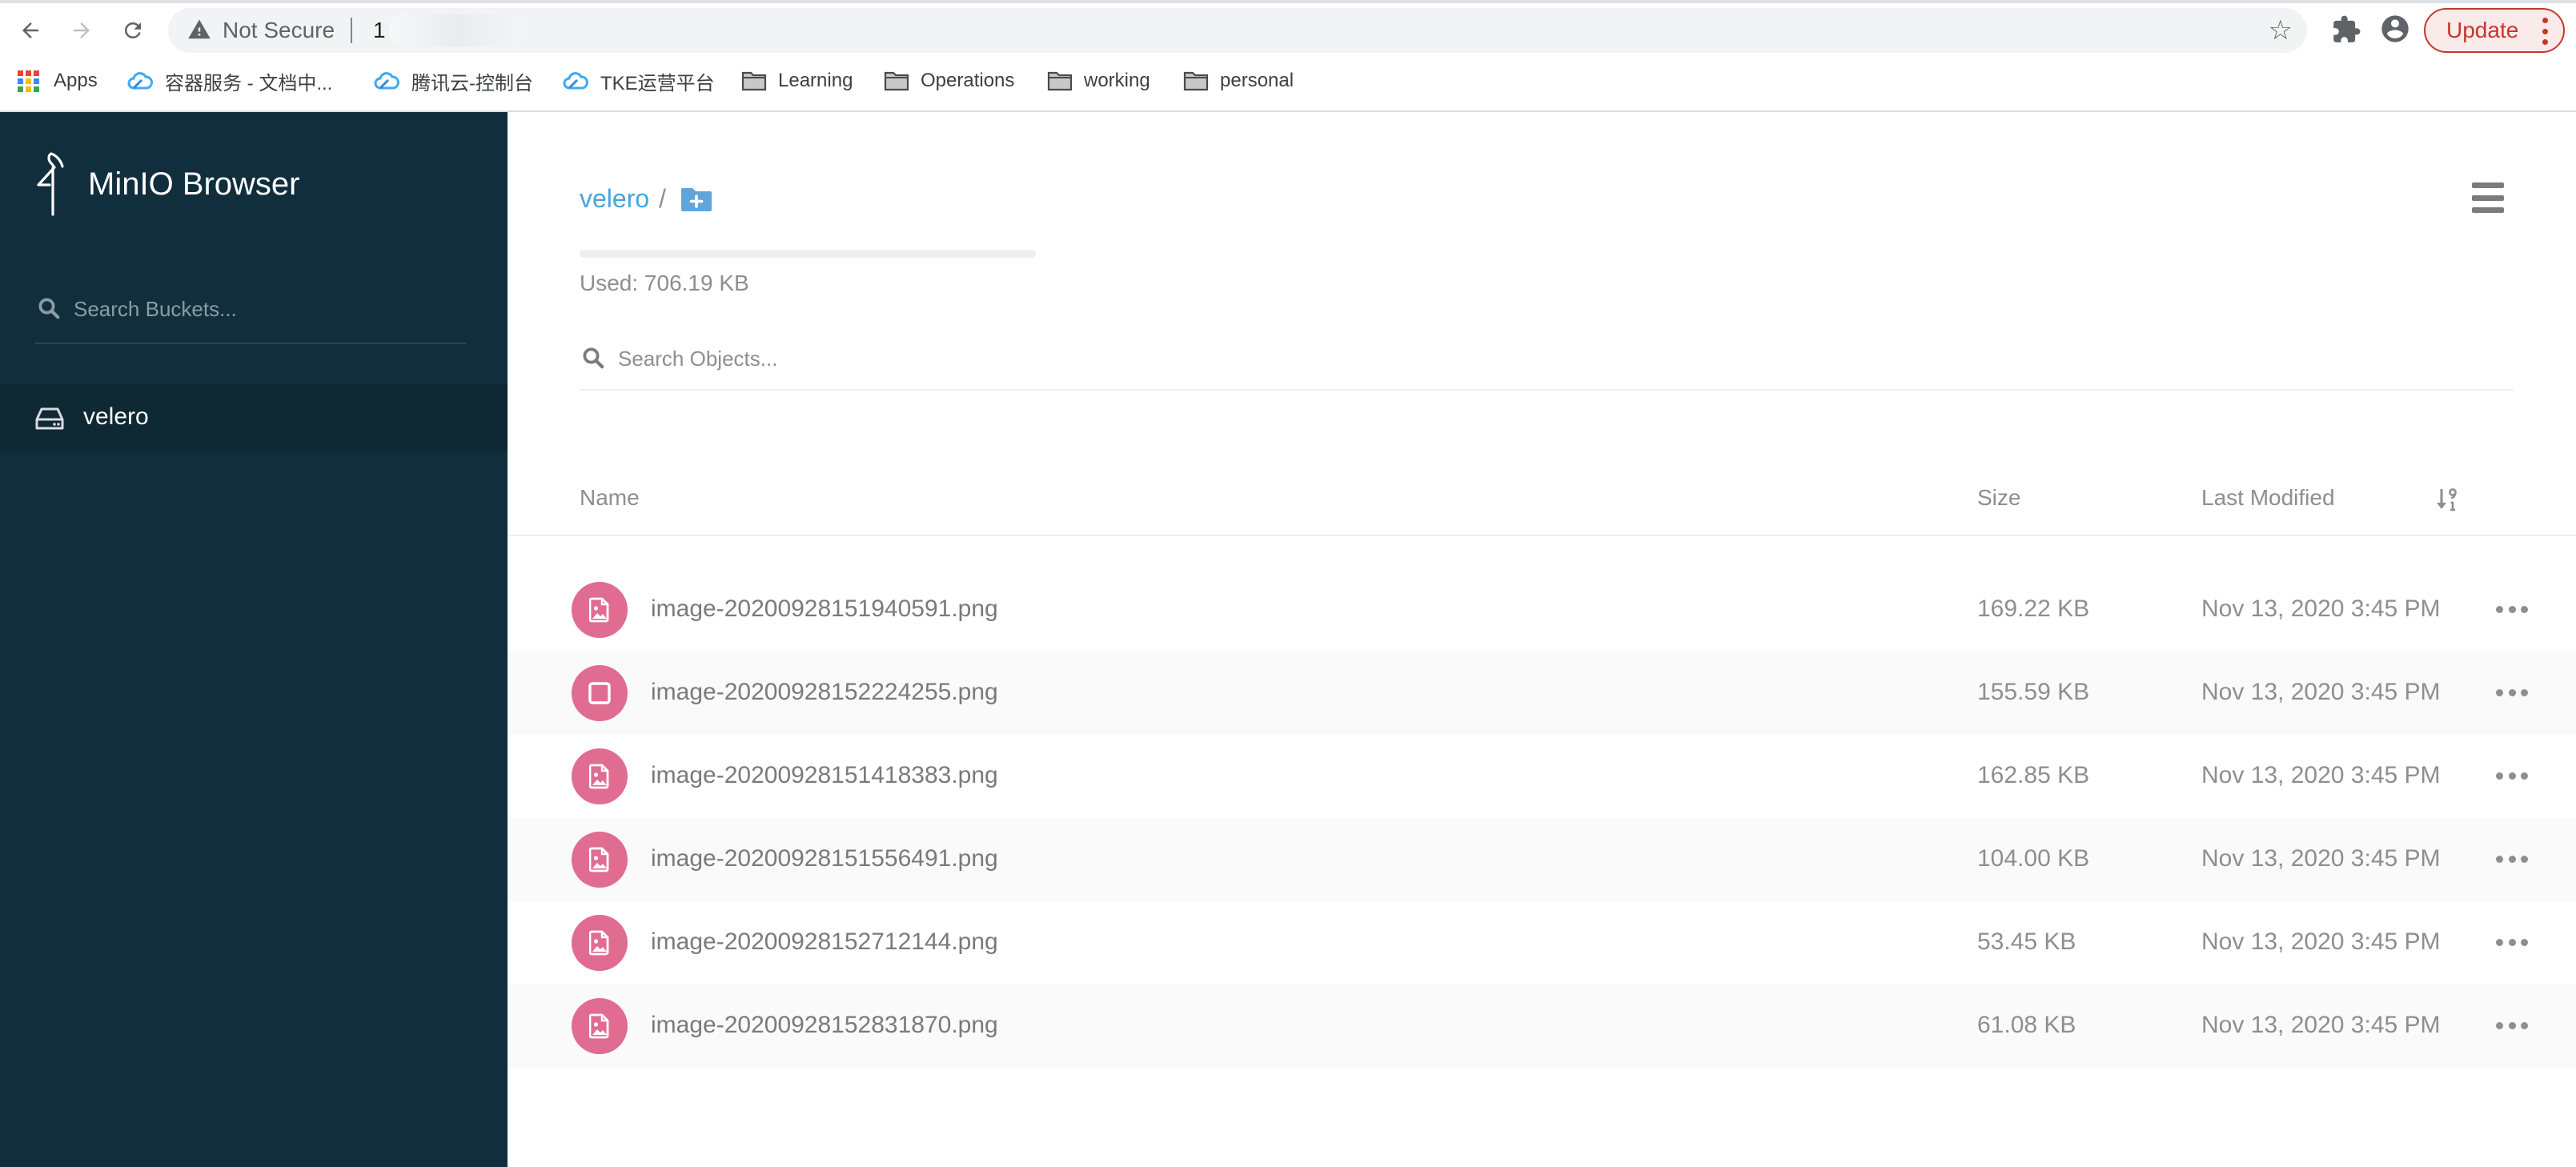  I want to click on object-name: image-20200928152712144.png, so click(824, 942).